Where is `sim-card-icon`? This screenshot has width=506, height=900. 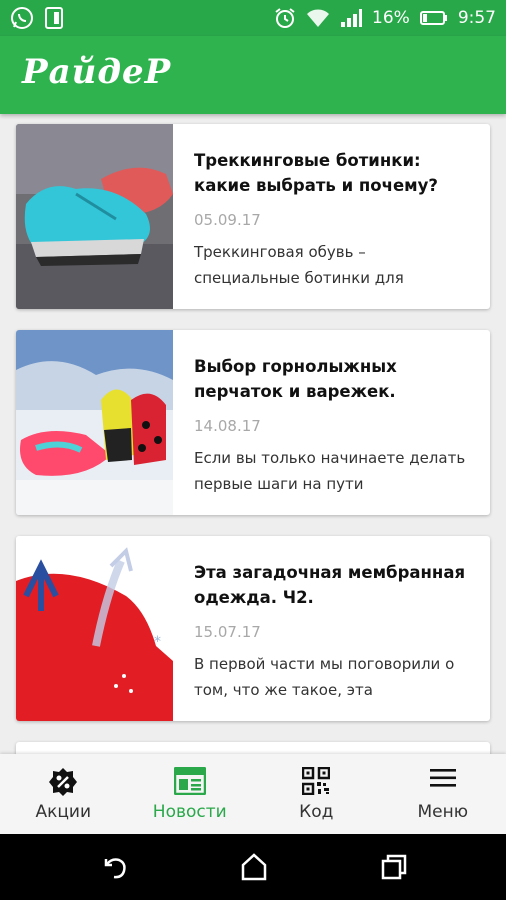
sim-card-icon is located at coordinates (54, 18).